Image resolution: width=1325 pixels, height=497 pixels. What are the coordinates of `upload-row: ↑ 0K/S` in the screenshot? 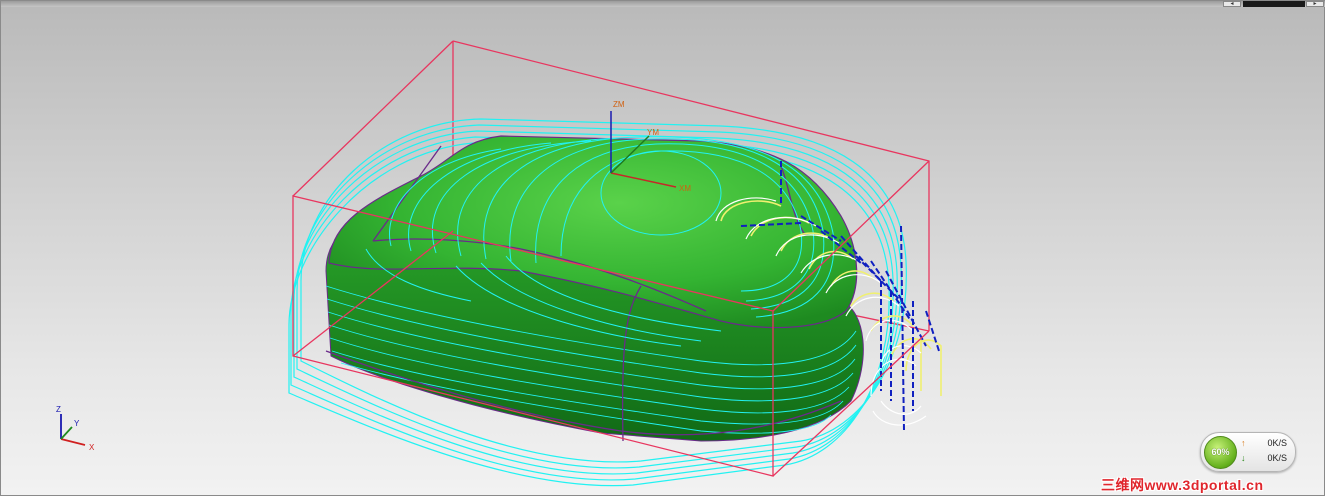 It's located at (1267, 444).